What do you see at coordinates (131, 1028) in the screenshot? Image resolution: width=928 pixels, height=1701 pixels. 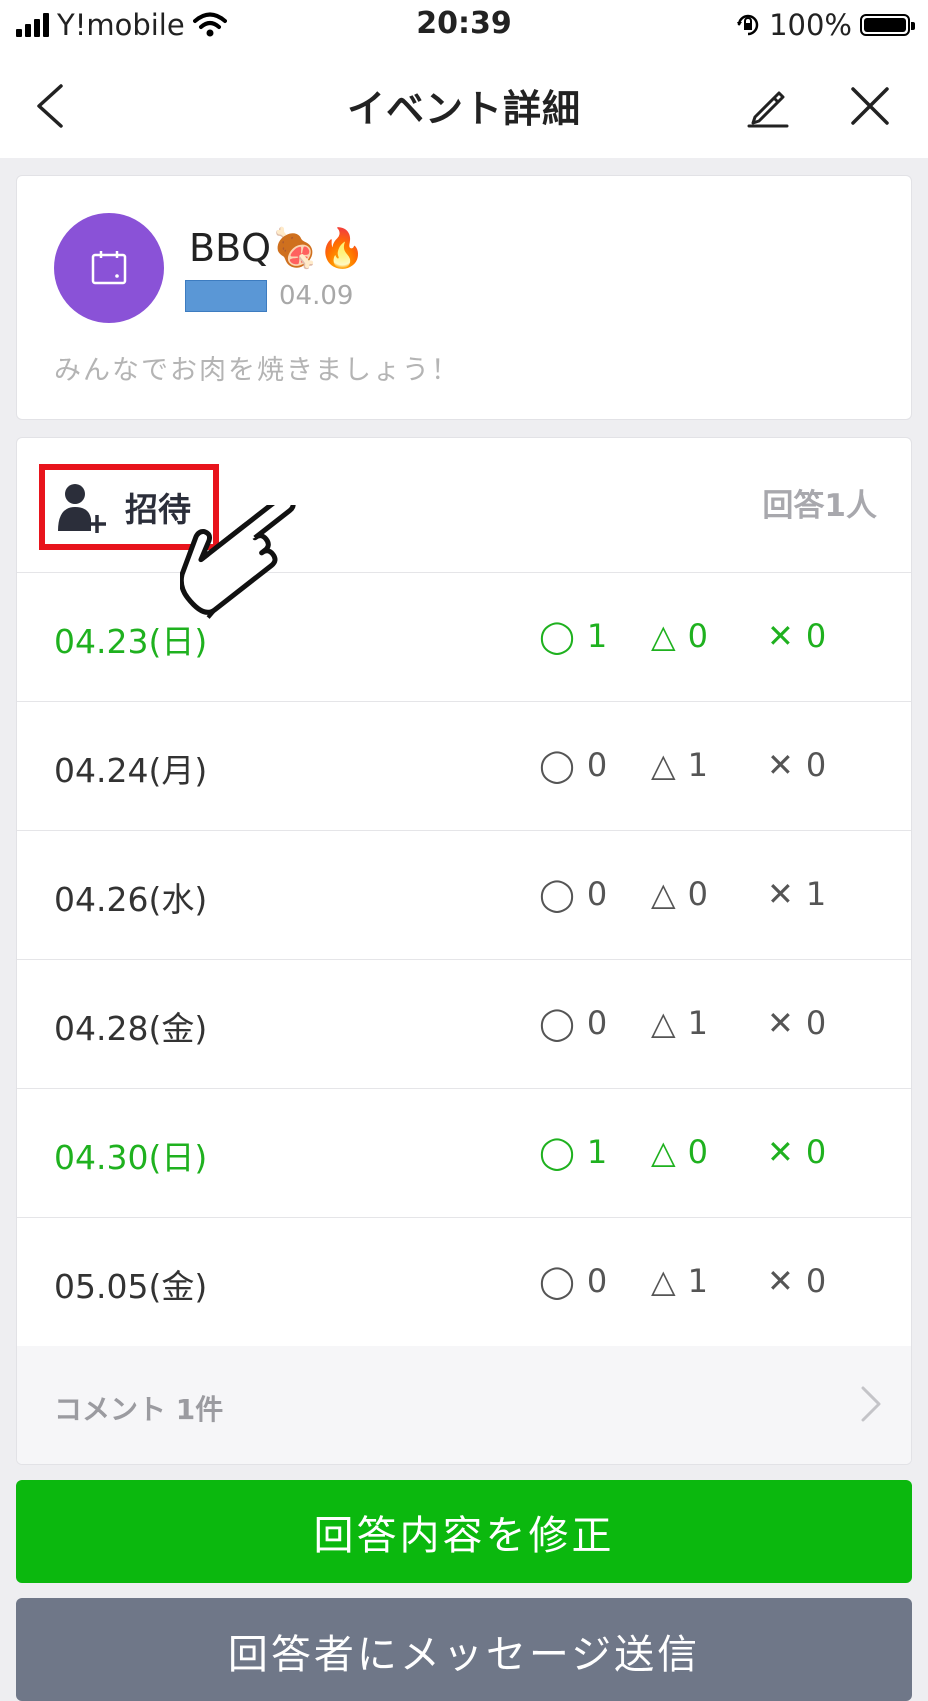 I see `date-label: 04.28(金)` at bounding box center [131, 1028].